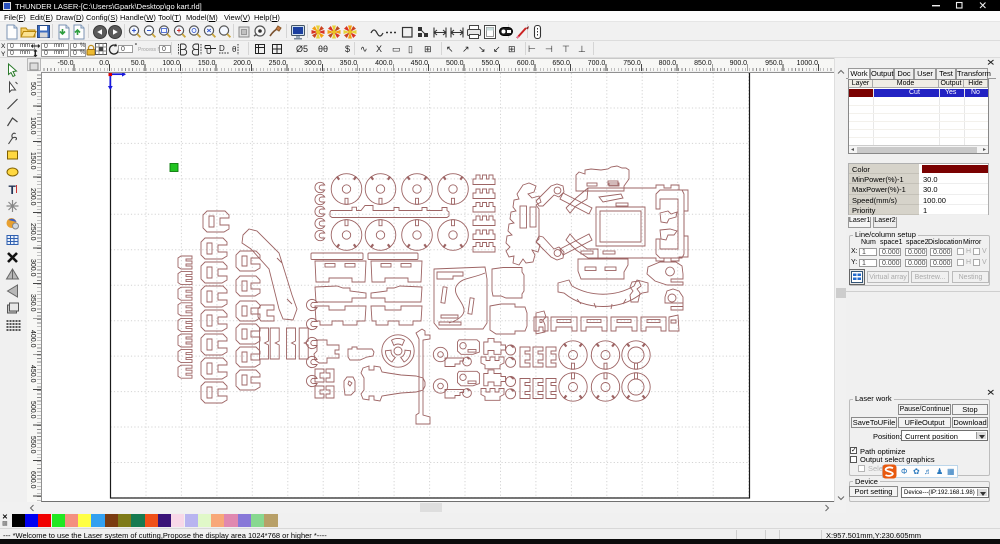 Image resolution: width=1000 pixels, height=544 pixels. What do you see at coordinates (13, 190) in the screenshot?
I see `svg-text: T` at bounding box center [13, 190].